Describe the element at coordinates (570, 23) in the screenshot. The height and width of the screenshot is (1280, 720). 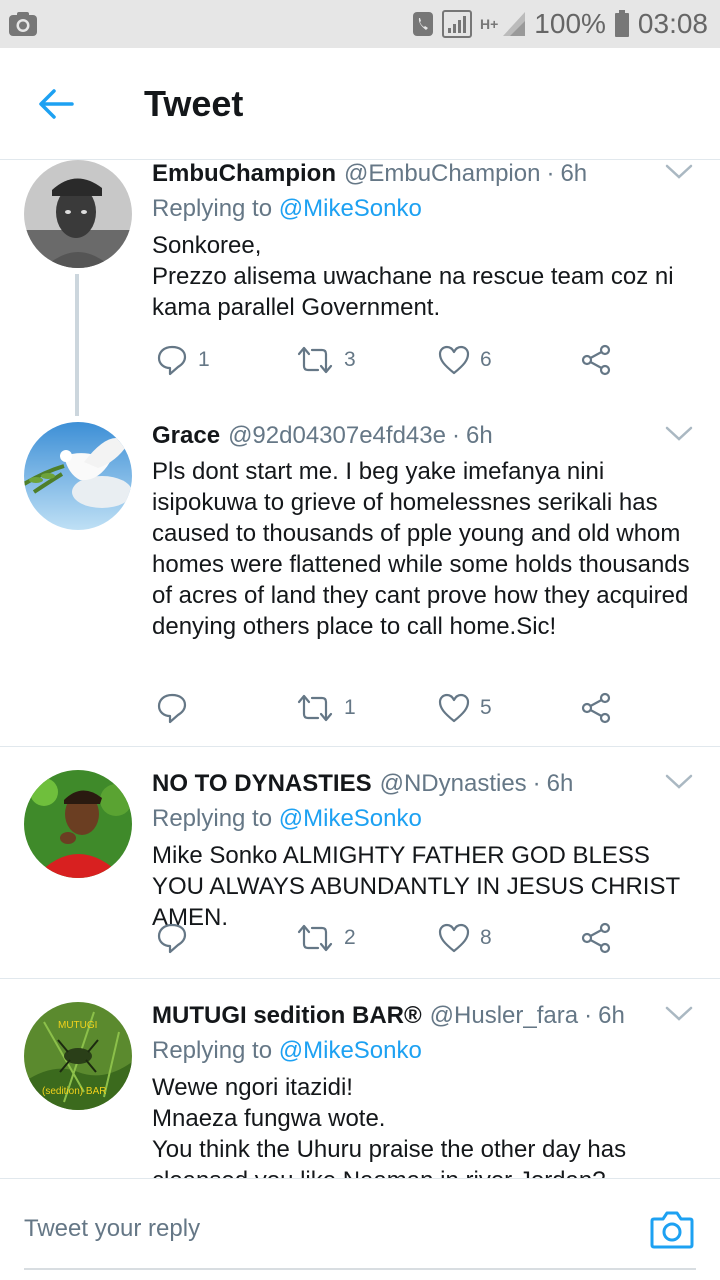
I see `battery-percent: 100%` at that location.